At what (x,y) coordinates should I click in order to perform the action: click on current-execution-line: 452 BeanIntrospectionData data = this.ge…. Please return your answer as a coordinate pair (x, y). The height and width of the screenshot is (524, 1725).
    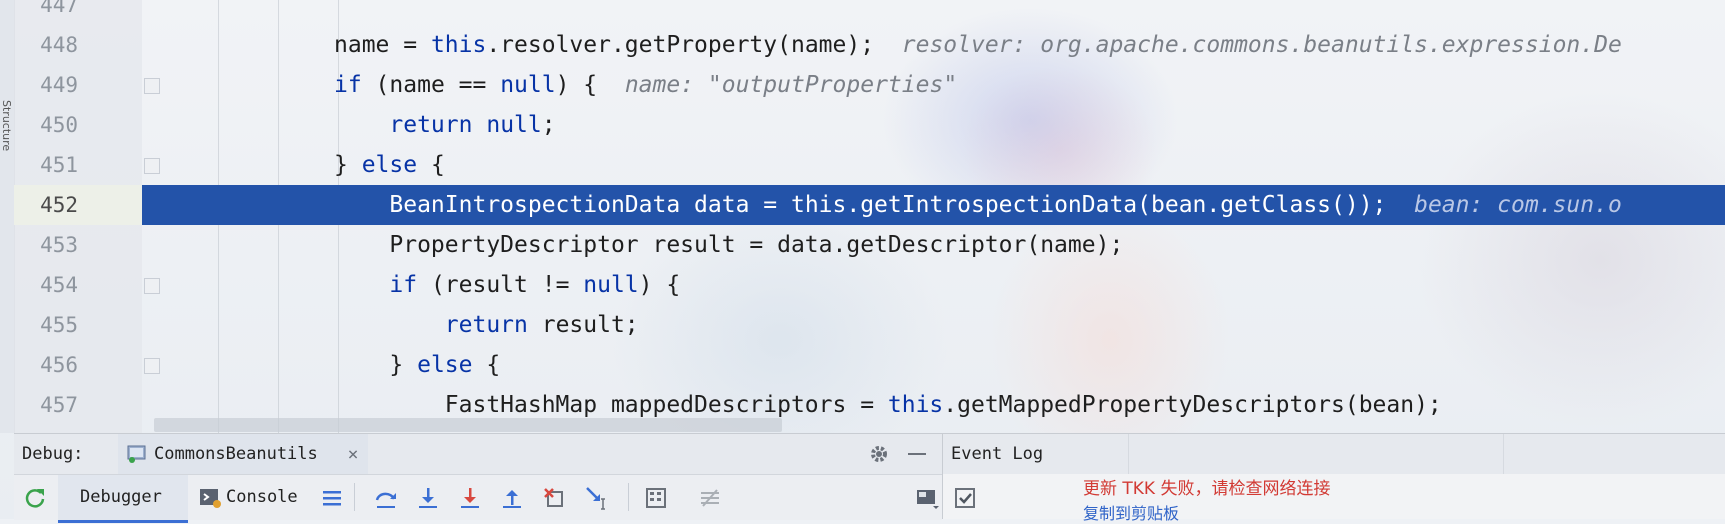
    Looking at the image, I should click on (869, 205).